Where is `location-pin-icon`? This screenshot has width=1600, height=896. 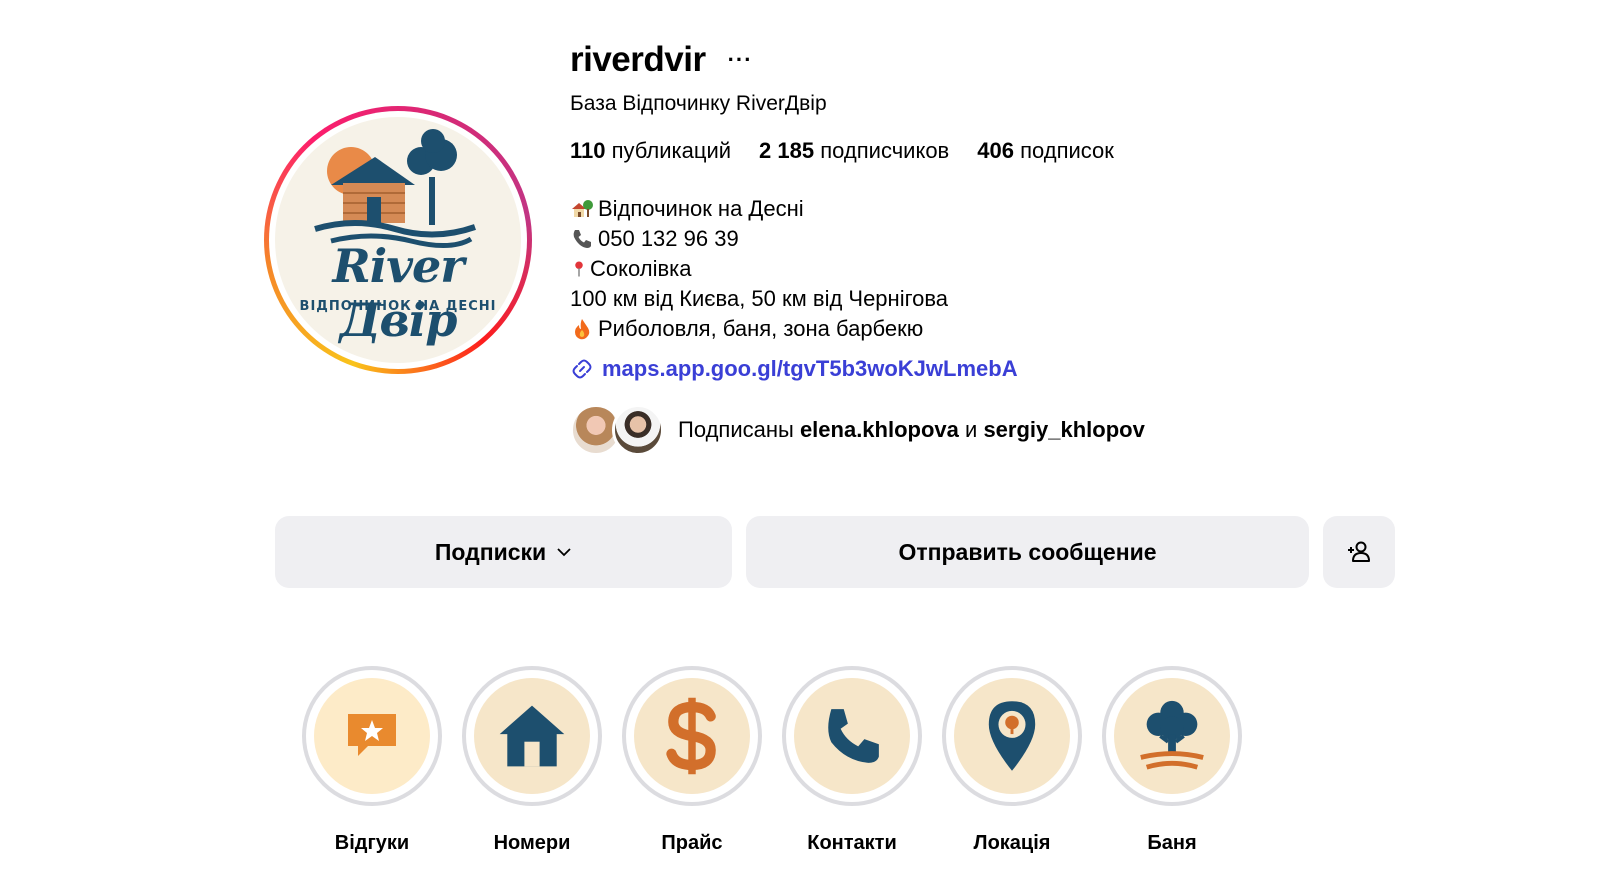
location-pin-icon is located at coordinates (1012, 736).